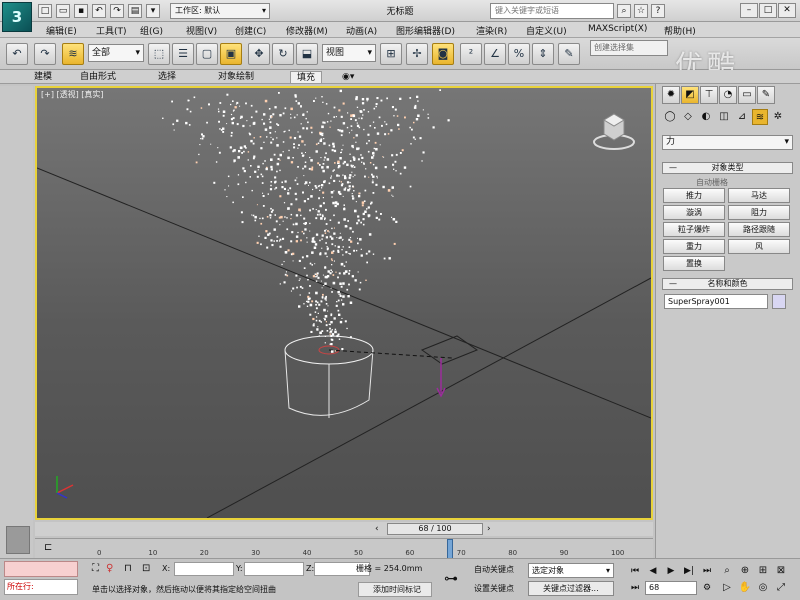  Describe the element at coordinates (552, 11) in the screenshot. I see `help-search-input: 键入关键字或短语` at that location.